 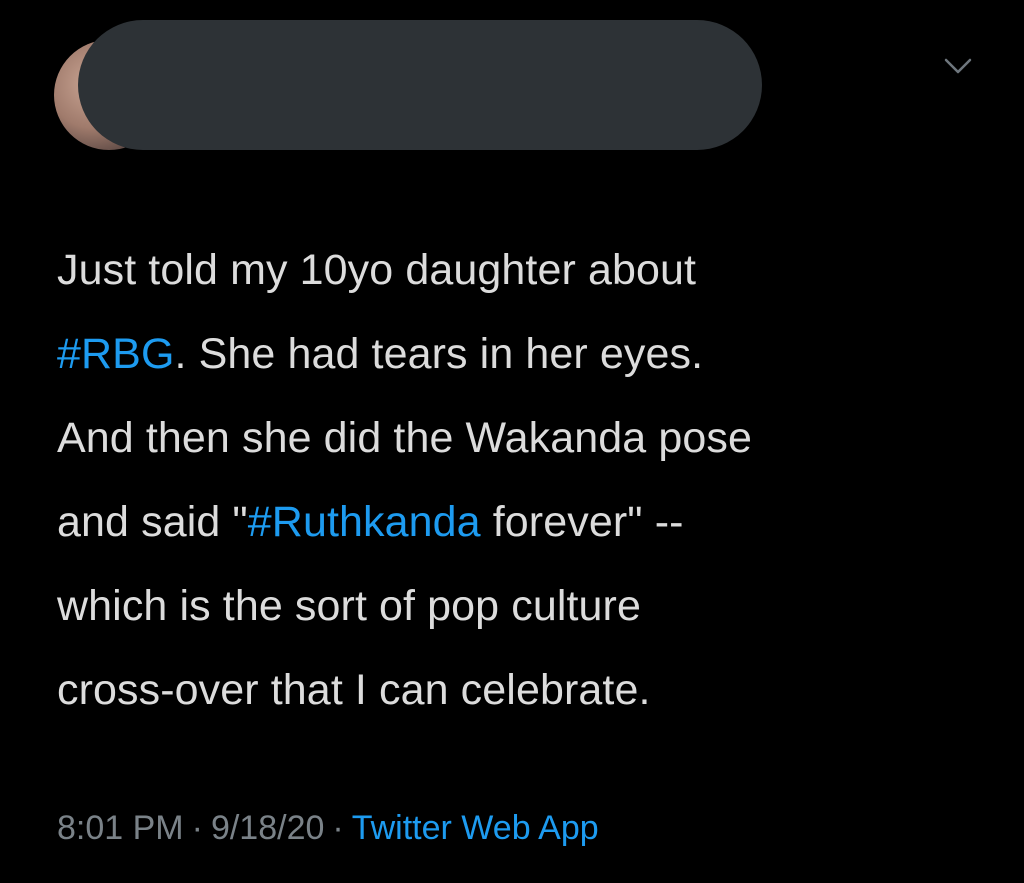 What do you see at coordinates (377, 270) in the screenshot?
I see `tweet-text-segment: Just told my 10yo daughter about` at bounding box center [377, 270].